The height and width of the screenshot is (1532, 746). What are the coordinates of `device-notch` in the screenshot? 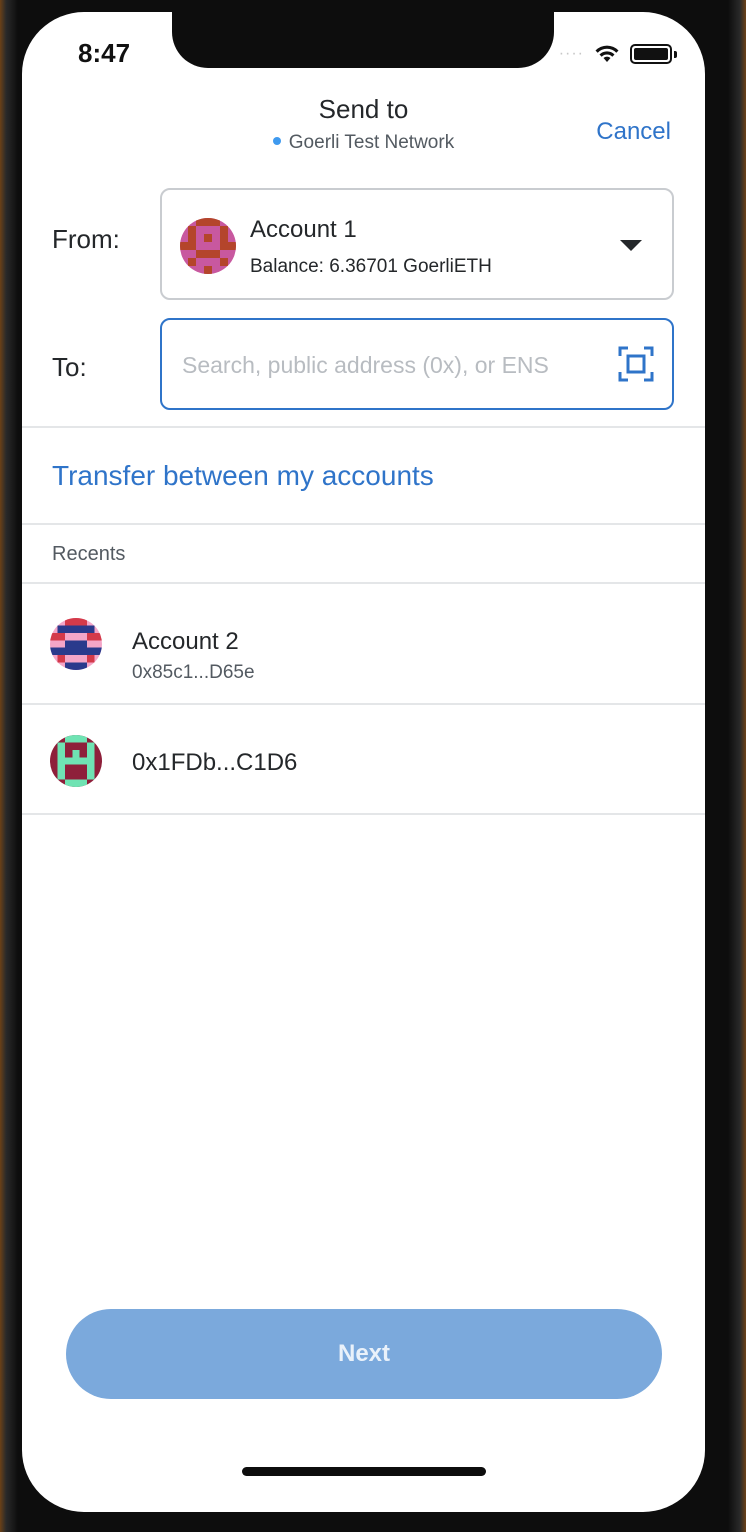 It's located at (363, 40).